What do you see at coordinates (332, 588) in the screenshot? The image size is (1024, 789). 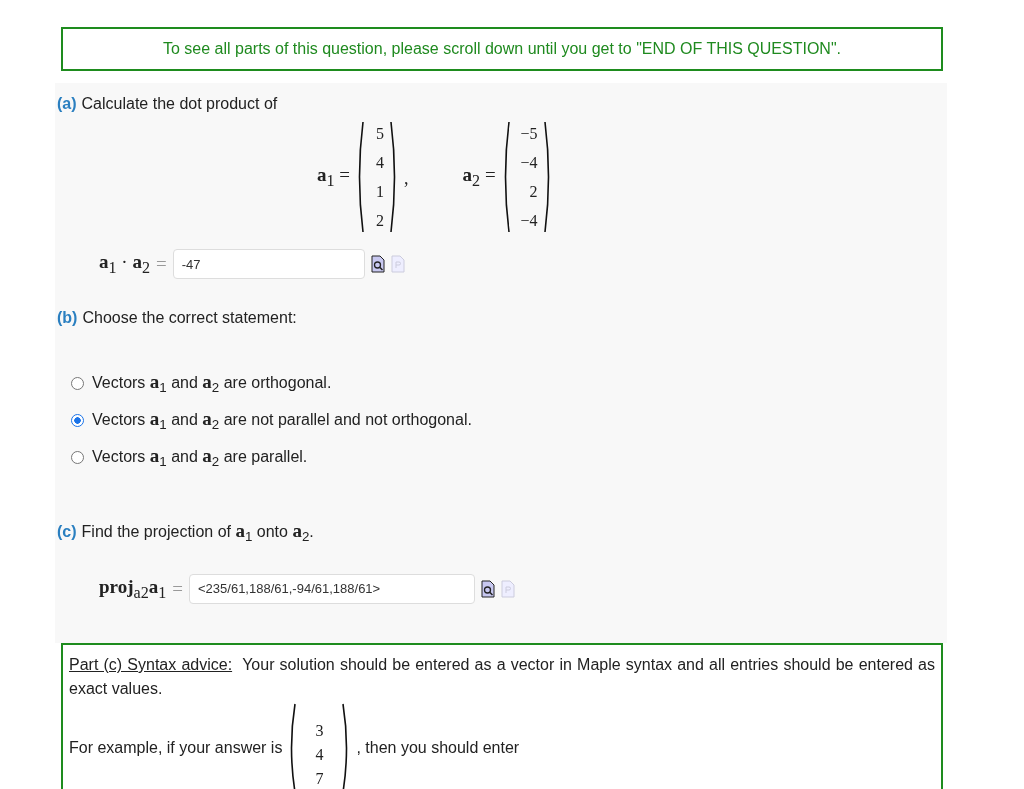 I see `answer-field: <235/61,188/61,-94/61,188/61>` at bounding box center [332, 588].